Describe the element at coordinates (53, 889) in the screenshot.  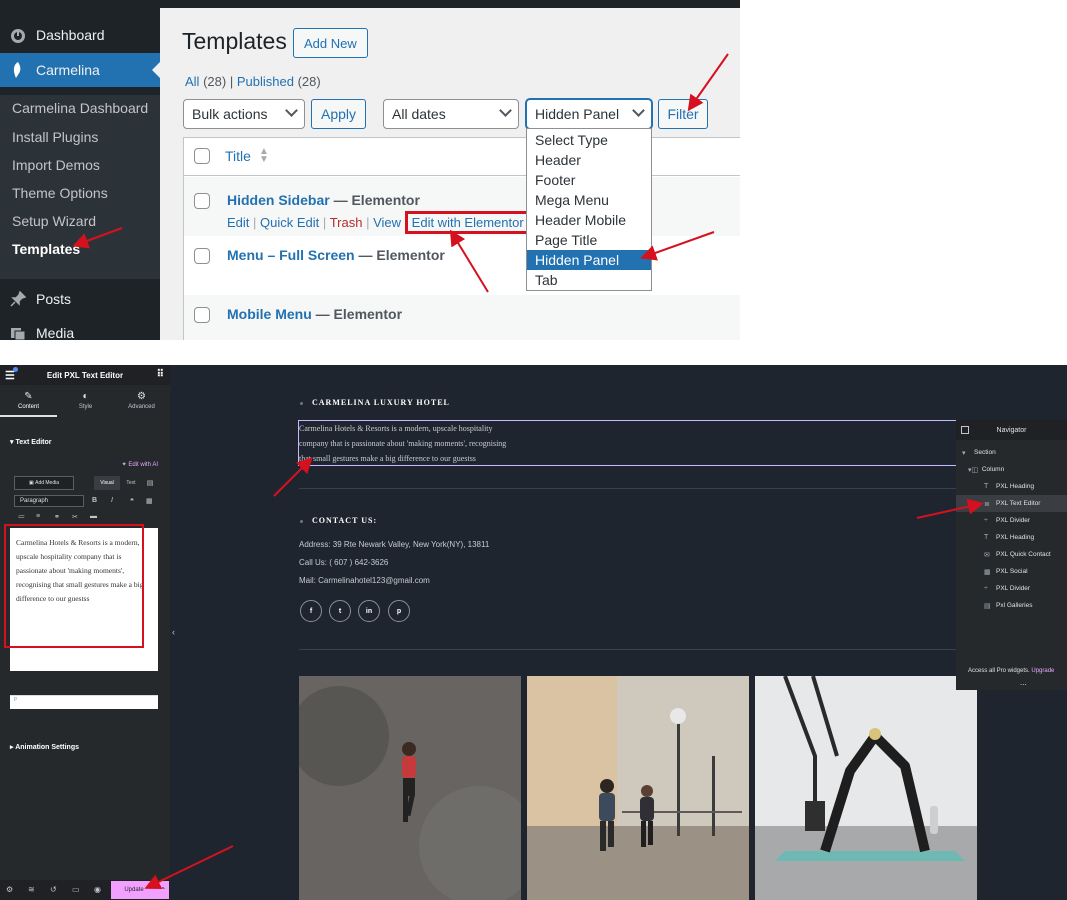
I see `history-icon: ↺` at that location.